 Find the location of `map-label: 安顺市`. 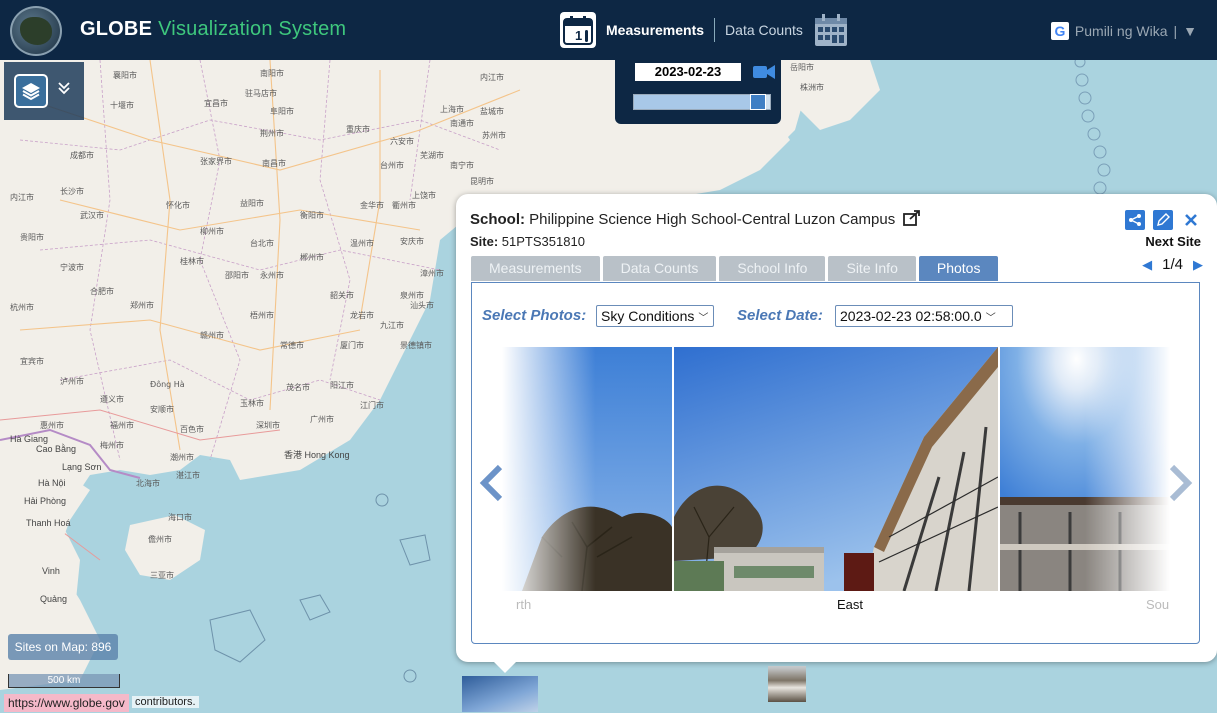

map-label: 安顺市 is located at coordinates (162, 409).